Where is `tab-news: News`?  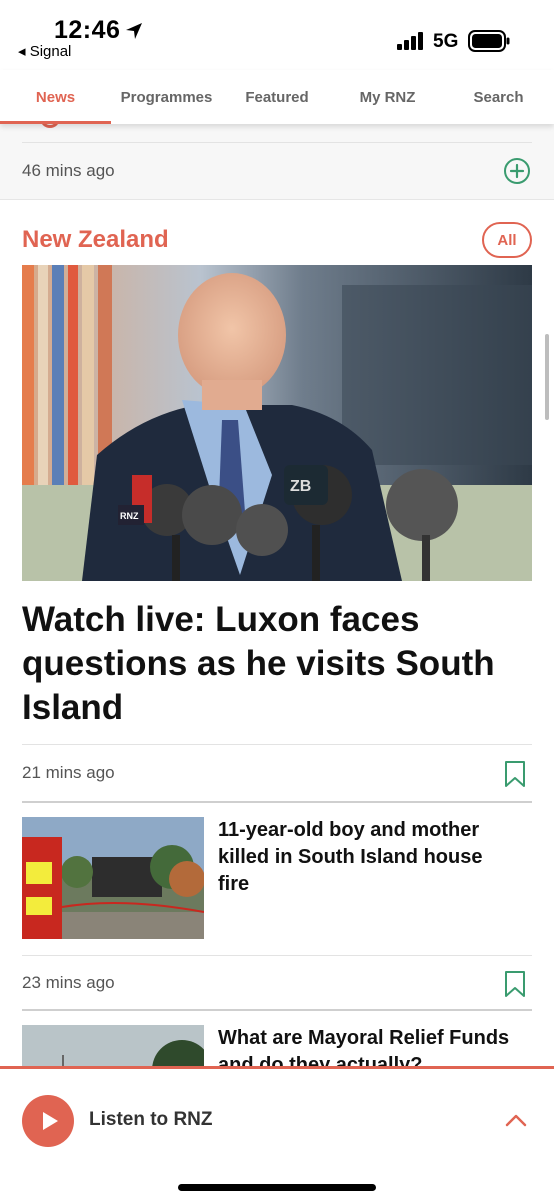
tab-news: News is located at coordinates (55, 97).